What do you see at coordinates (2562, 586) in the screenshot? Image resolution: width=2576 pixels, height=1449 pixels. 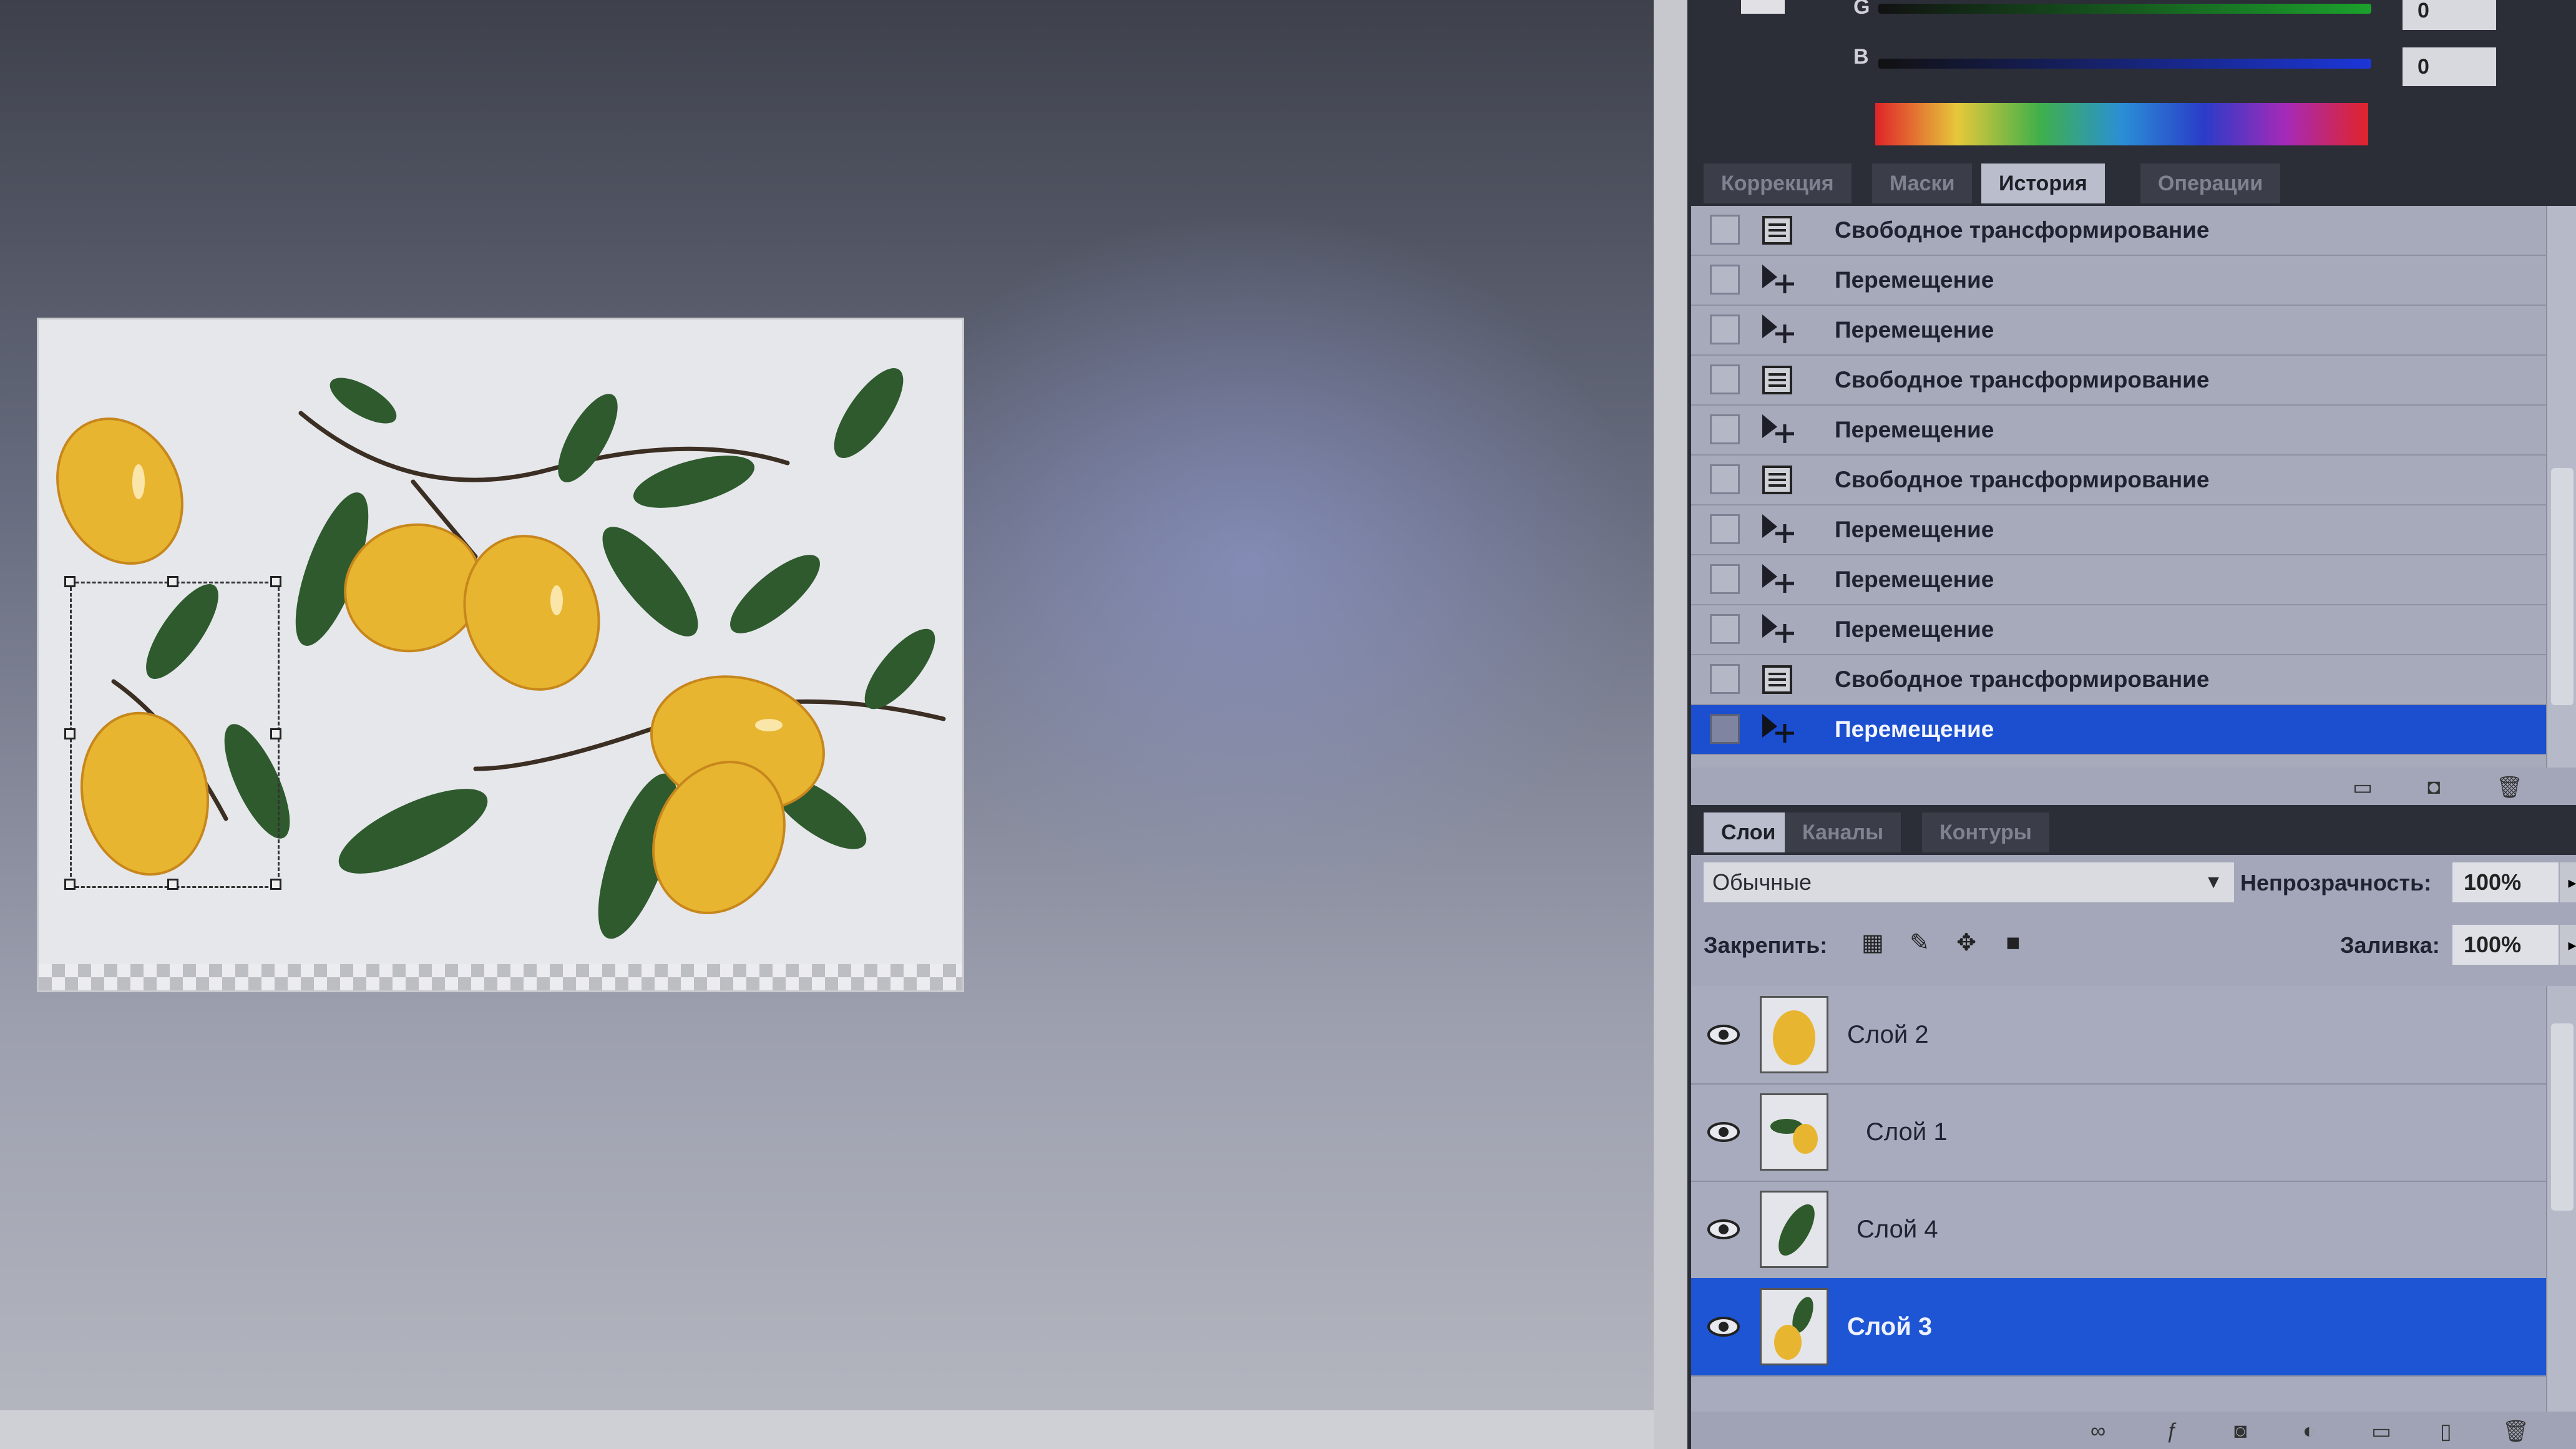 I see `history-scroll-thumb` at bounding box center [2562, 586].